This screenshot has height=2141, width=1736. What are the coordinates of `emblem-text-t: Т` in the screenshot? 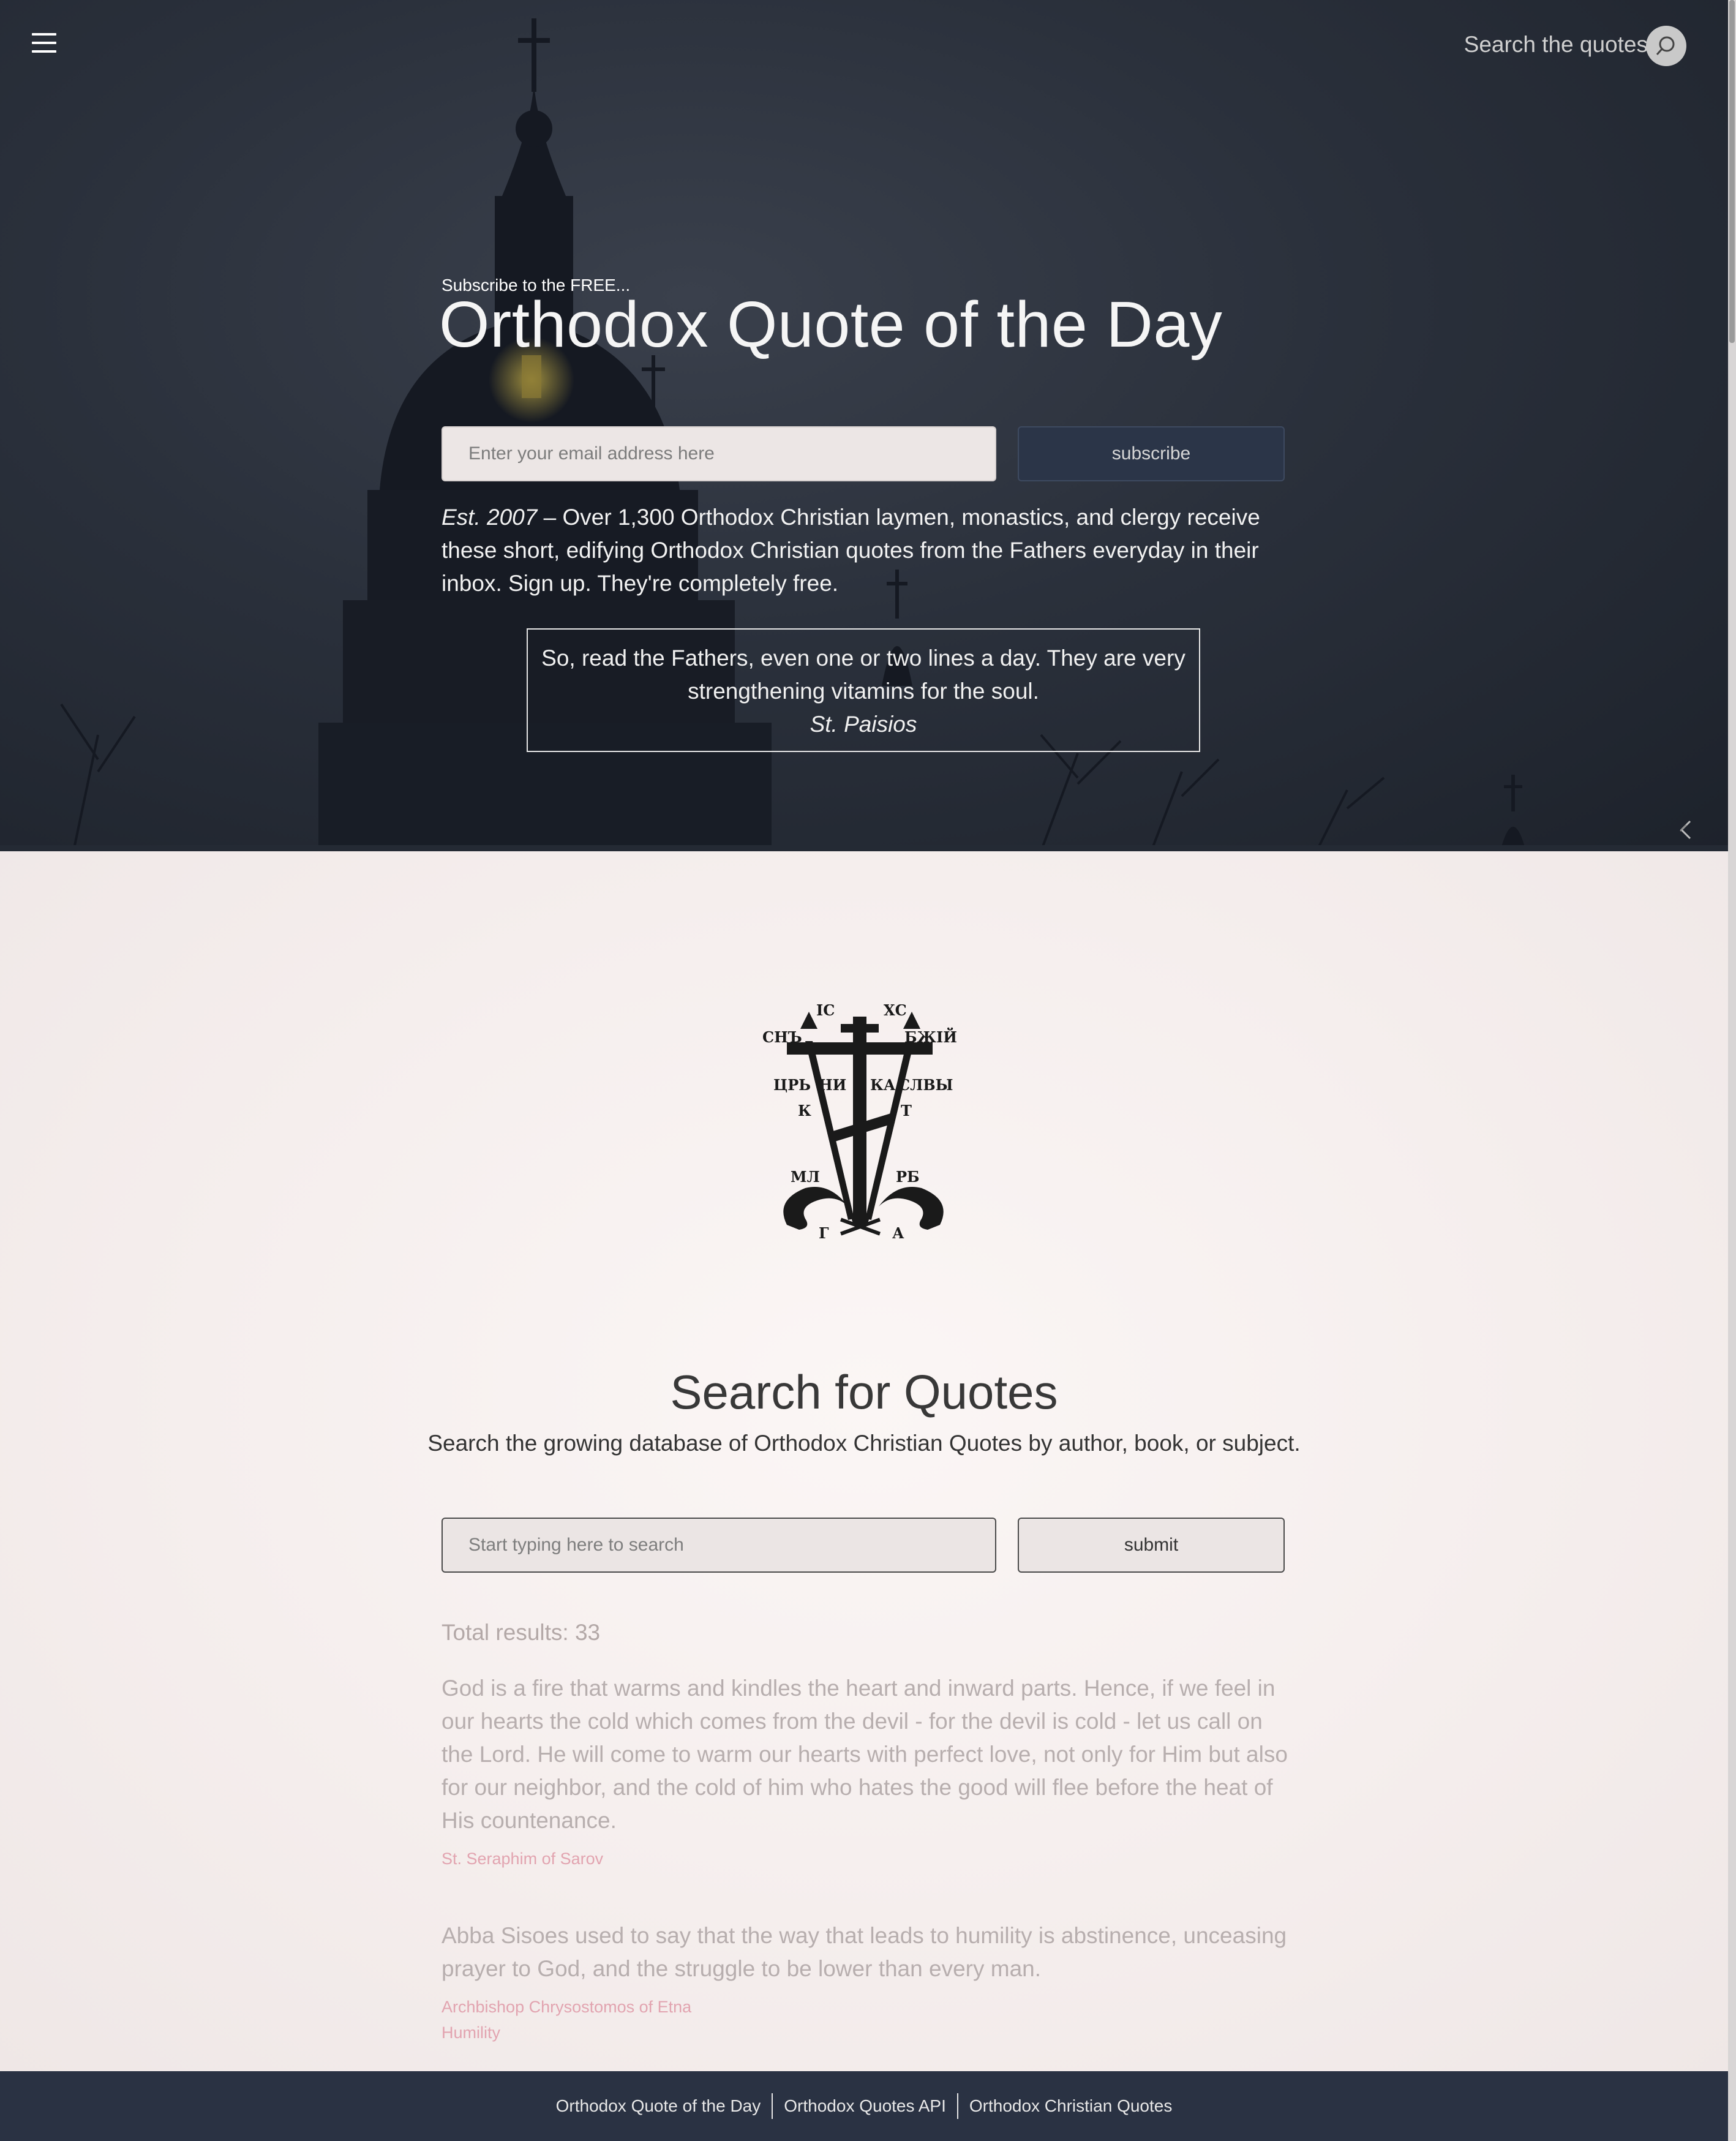 It's located at (907, 1110).